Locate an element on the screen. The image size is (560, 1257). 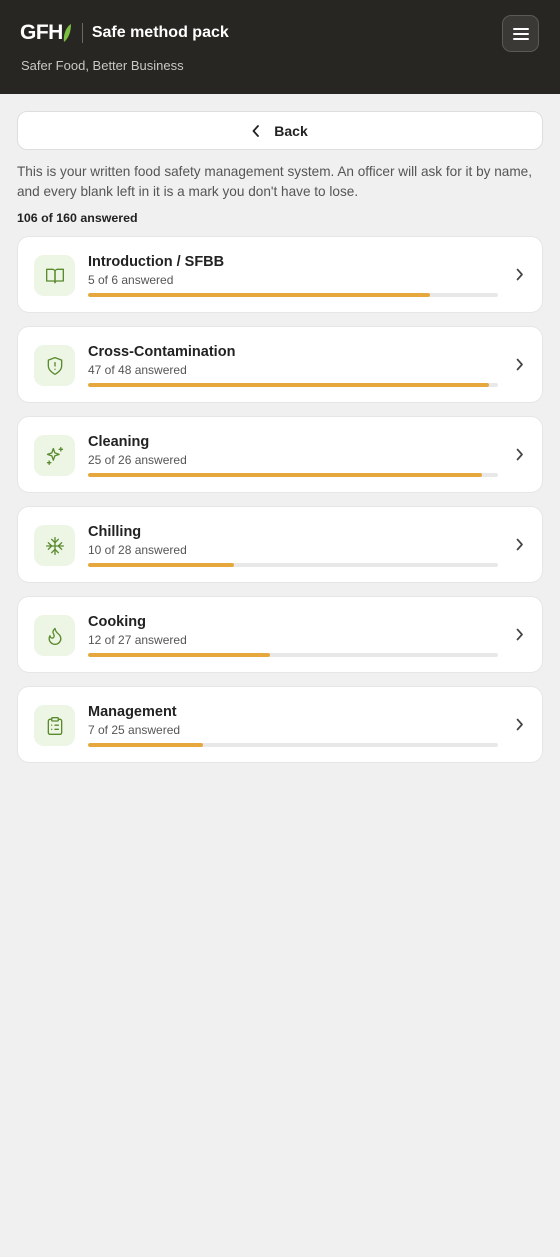
section-answered: 10 of 28 answered is located at coordinates (137, 550).